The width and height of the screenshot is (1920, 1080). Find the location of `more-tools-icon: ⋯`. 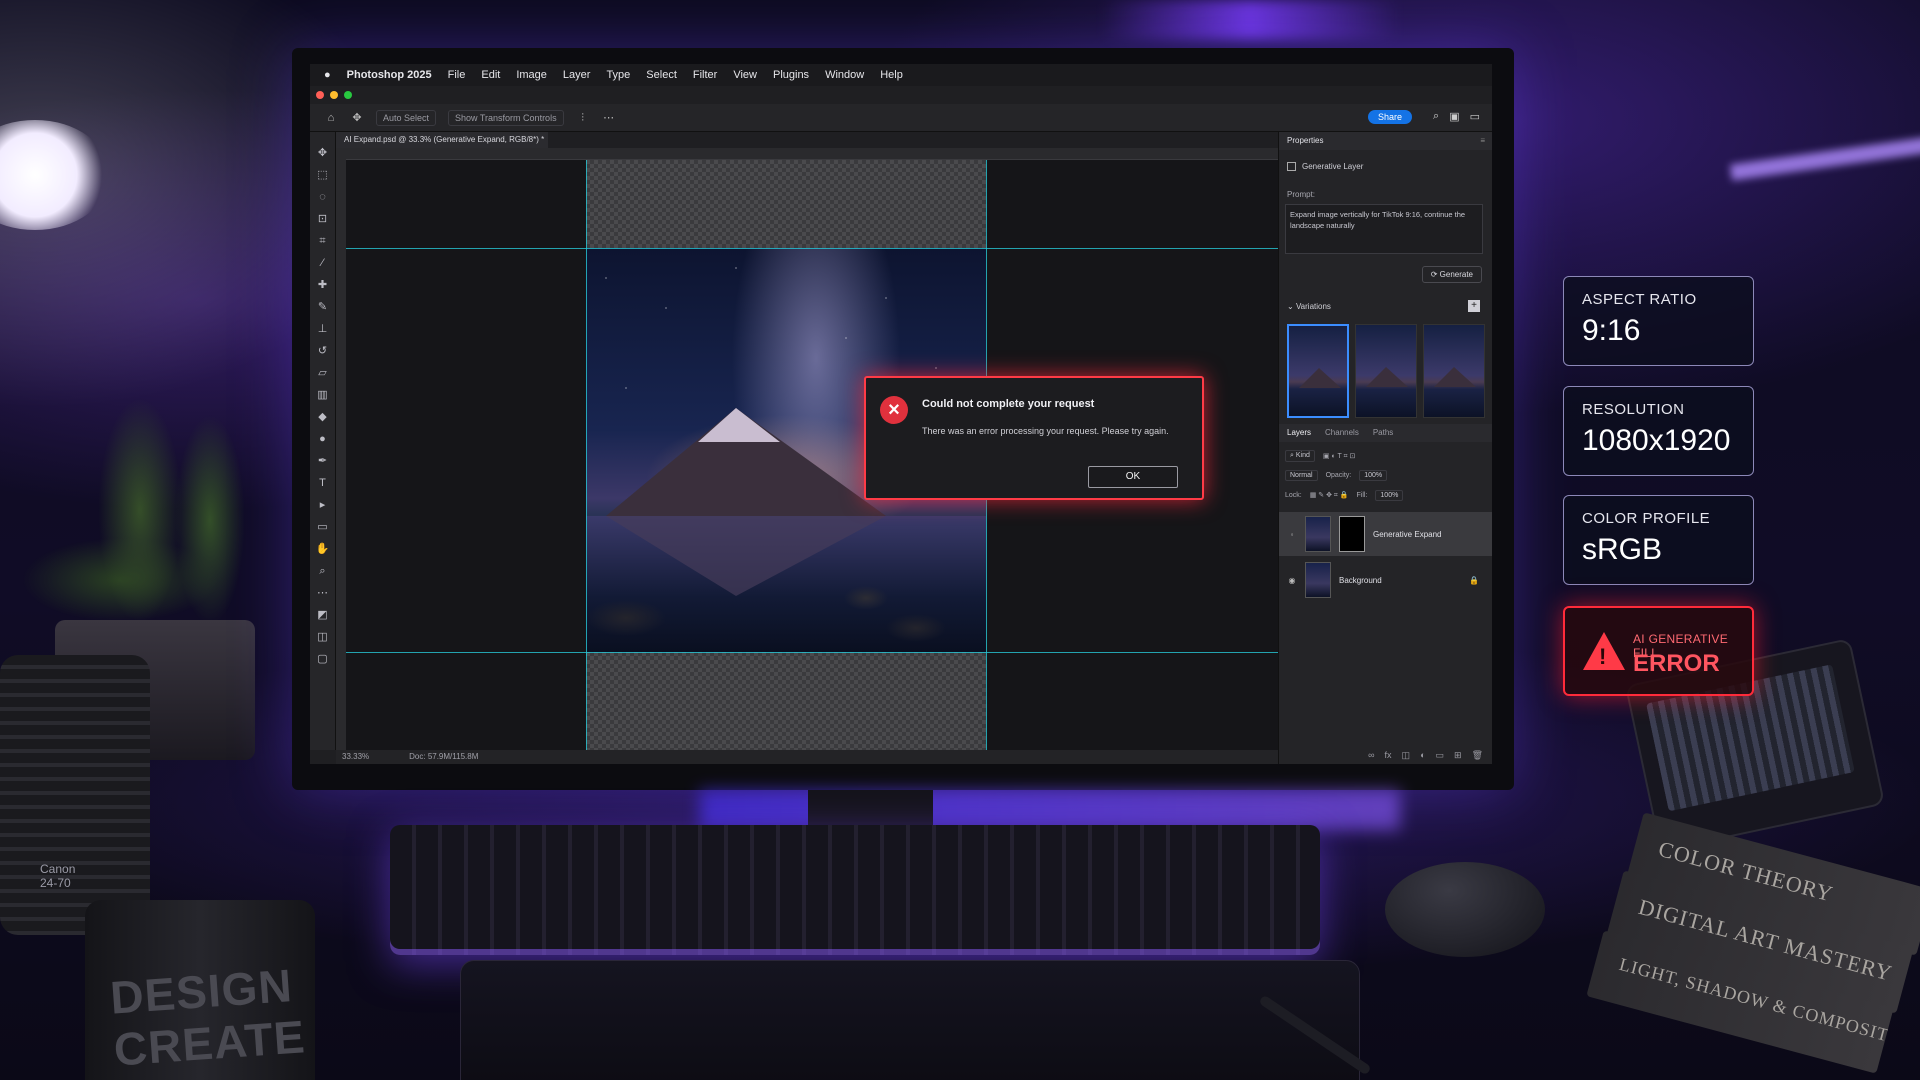

more-tools-icon: ⋯ is located at coordinates (323, 593).